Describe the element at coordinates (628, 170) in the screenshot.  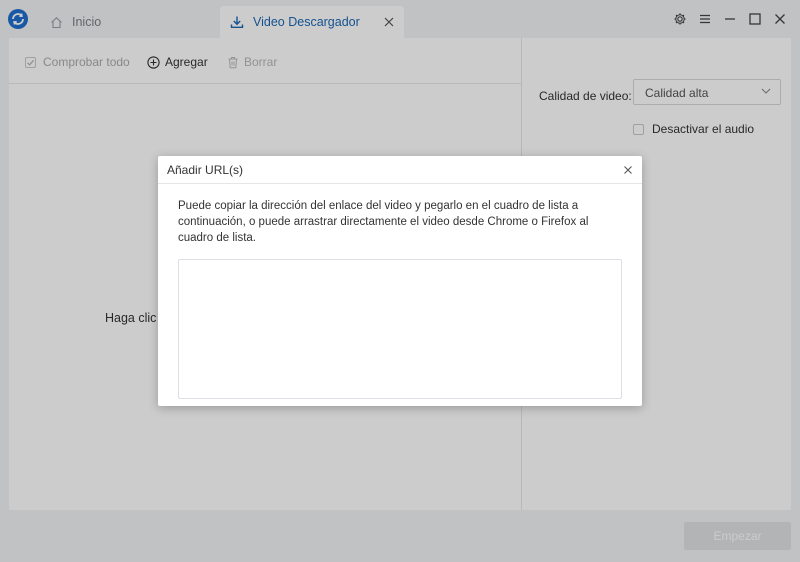
I see `dialog-close-icon` at that location.